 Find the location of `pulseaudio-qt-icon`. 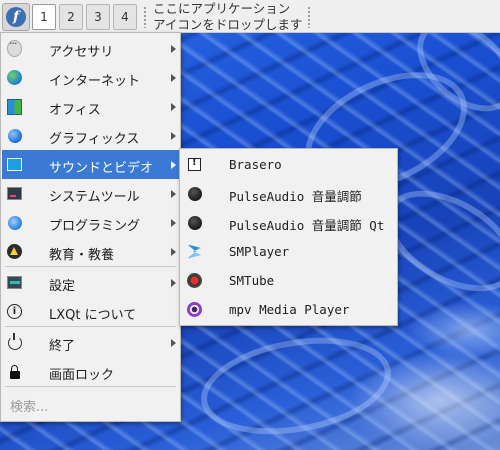

pulseaudio-qt-icon is located at coordinates (194, 222).